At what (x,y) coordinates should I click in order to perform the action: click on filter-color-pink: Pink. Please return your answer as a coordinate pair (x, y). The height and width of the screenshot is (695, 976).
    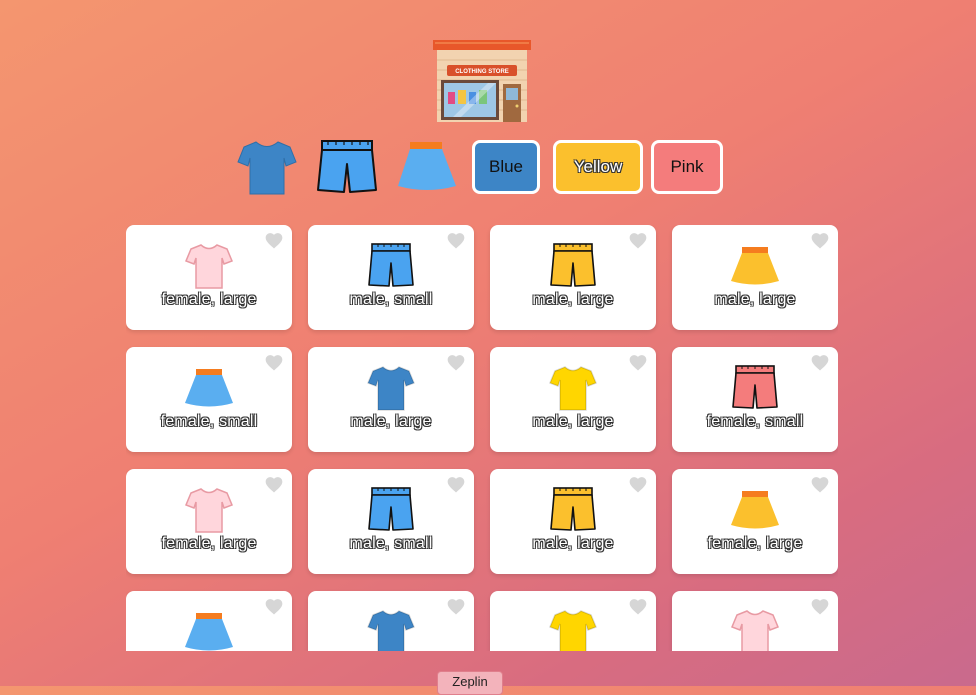
    Looking at the image, I should click on (687, 167).